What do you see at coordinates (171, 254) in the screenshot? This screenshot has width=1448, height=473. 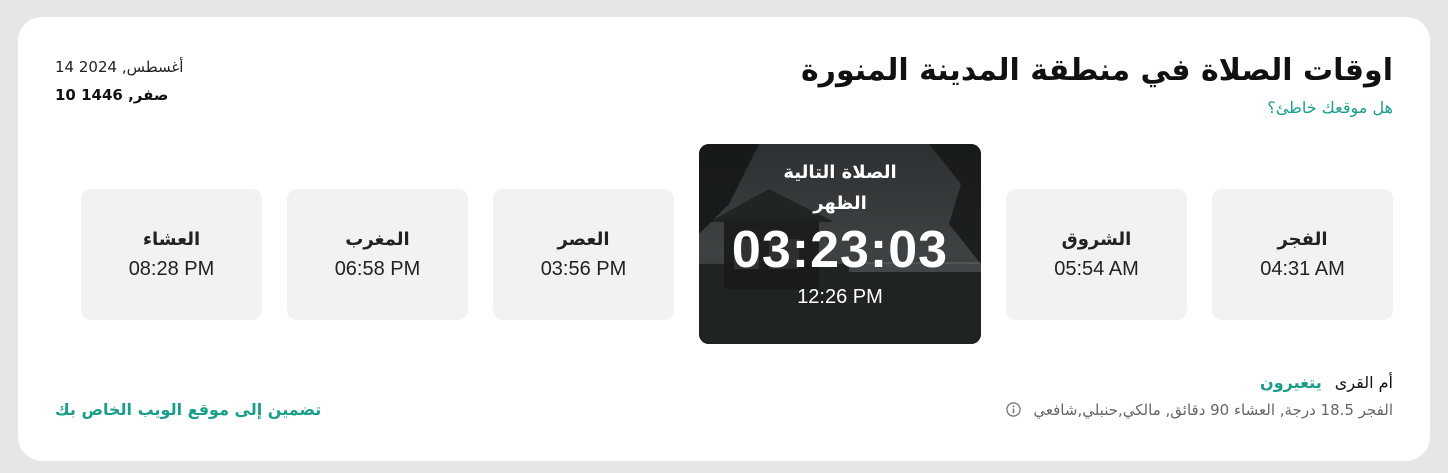 I see `prayer-card-isha: العشاء 08:28 PM` at bounding box center [171, 254].